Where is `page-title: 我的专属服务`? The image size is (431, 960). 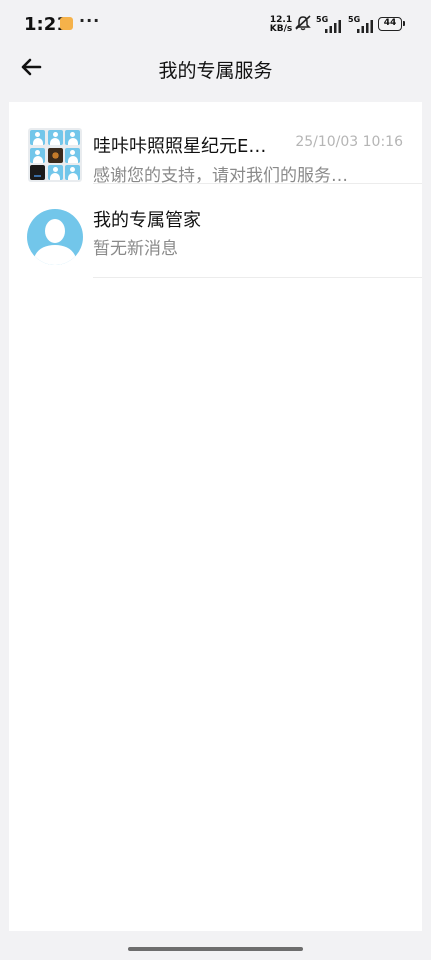
page-title: 我的专属服务 is located at coordinates (215, 71).